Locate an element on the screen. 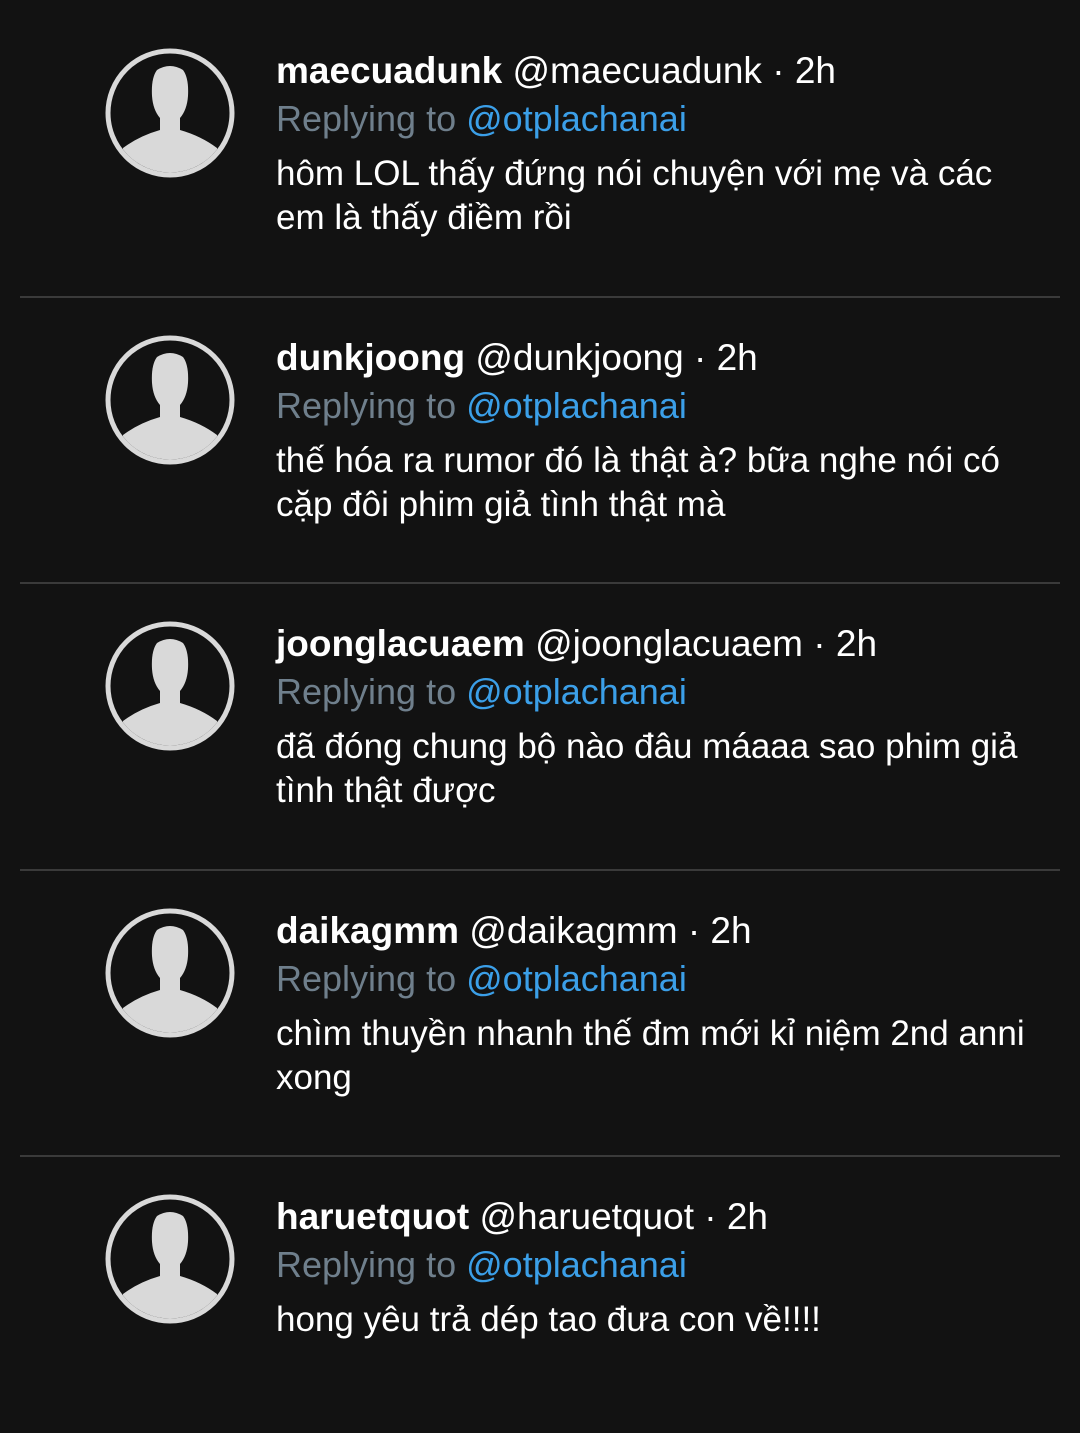 The height and width of the screenshot is (1433, 1080). tweet-header: maecuadunk @maecuadunk · 2h is located at coordinates (666, 71).